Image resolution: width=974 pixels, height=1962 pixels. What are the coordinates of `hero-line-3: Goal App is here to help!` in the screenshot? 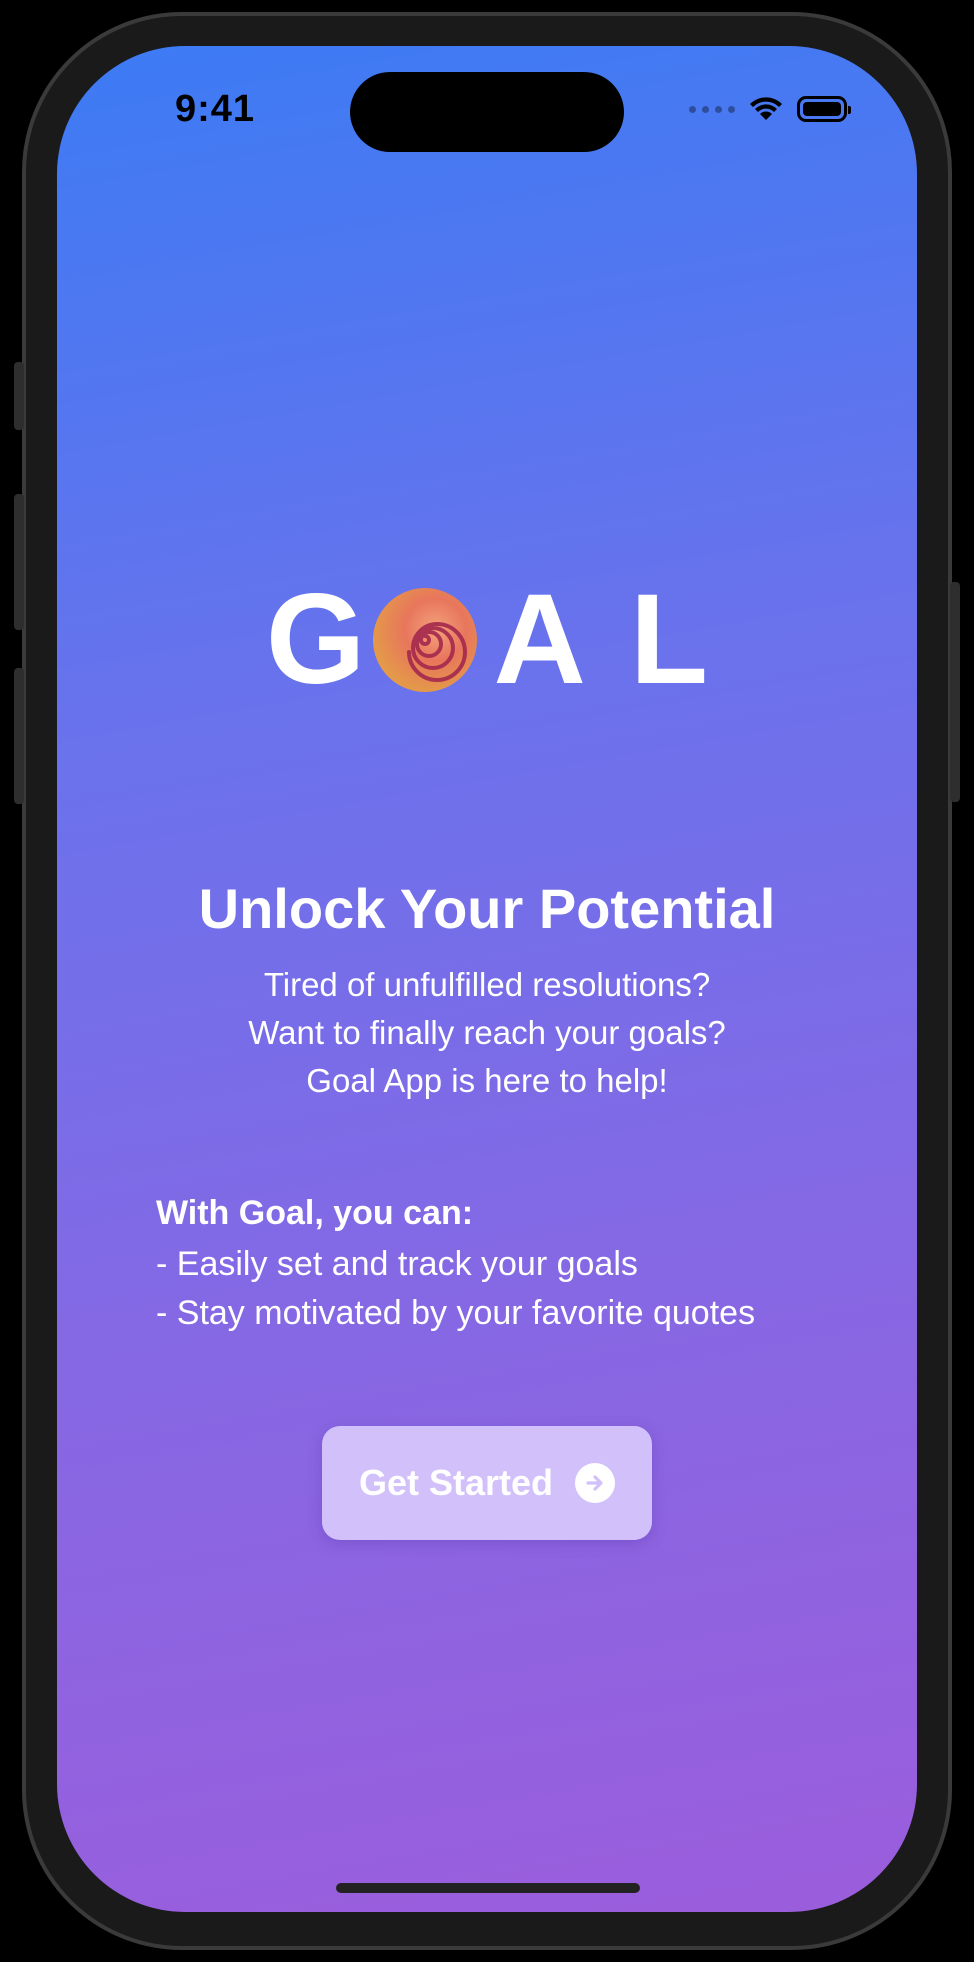 It's located at (487, 1080).